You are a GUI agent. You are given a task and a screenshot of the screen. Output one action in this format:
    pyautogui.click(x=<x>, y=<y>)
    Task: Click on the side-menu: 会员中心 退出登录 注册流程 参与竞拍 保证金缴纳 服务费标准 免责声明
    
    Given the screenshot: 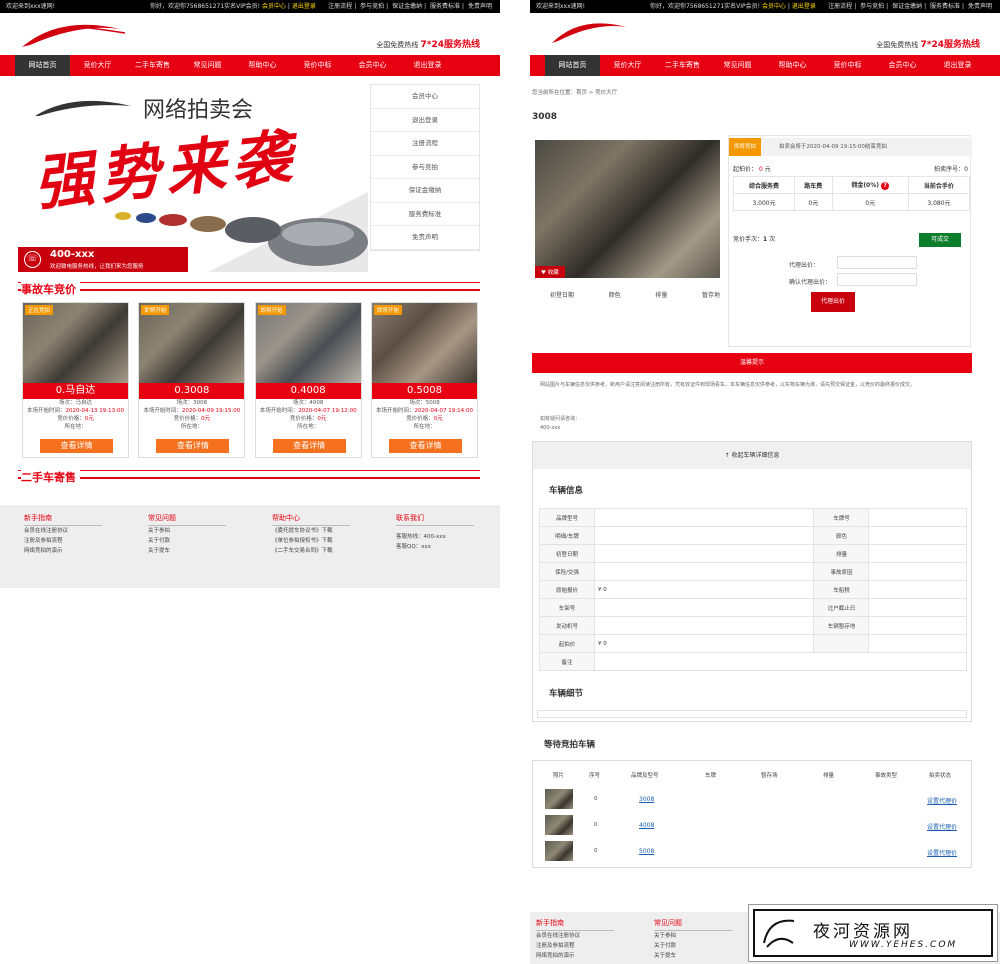 What is the action you would take?
    pyautogui.click(x=425, y=167)
    